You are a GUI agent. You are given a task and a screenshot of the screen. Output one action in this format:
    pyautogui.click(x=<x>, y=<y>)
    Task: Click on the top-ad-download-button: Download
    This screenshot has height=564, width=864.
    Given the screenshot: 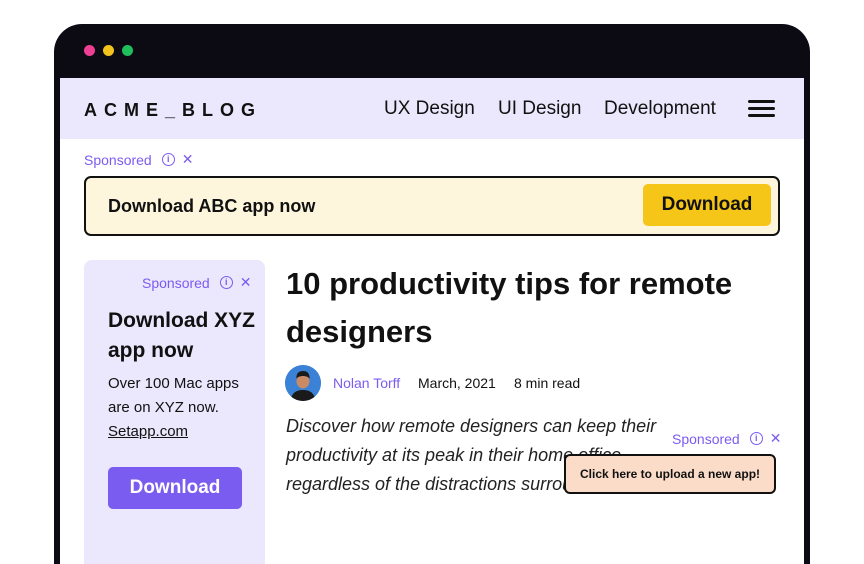 What is the action you would take?
    pyautogui.click(x=707, y=205)
    